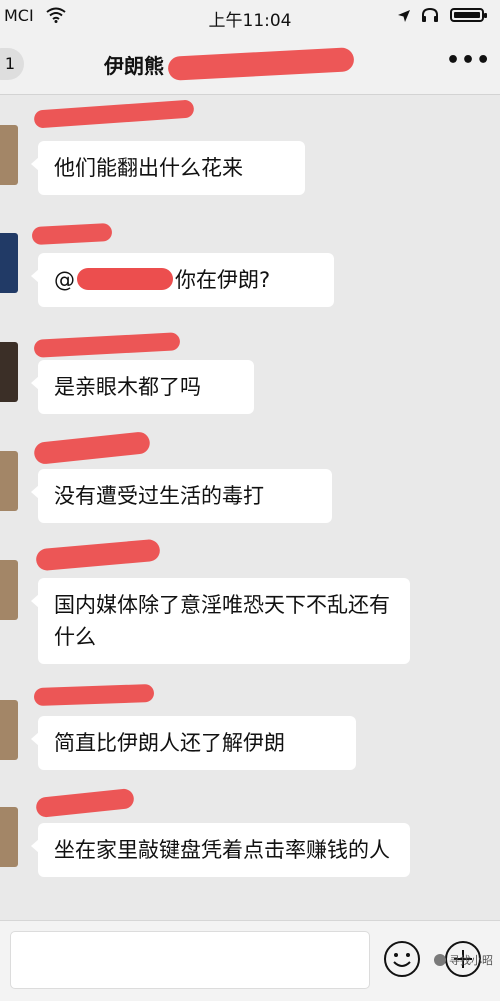 The height and width of the screenshot is (1001, 500). Describe the element at coordinates (440, 960) in the screenshot. I see `watermark-logo-icon` at that location.